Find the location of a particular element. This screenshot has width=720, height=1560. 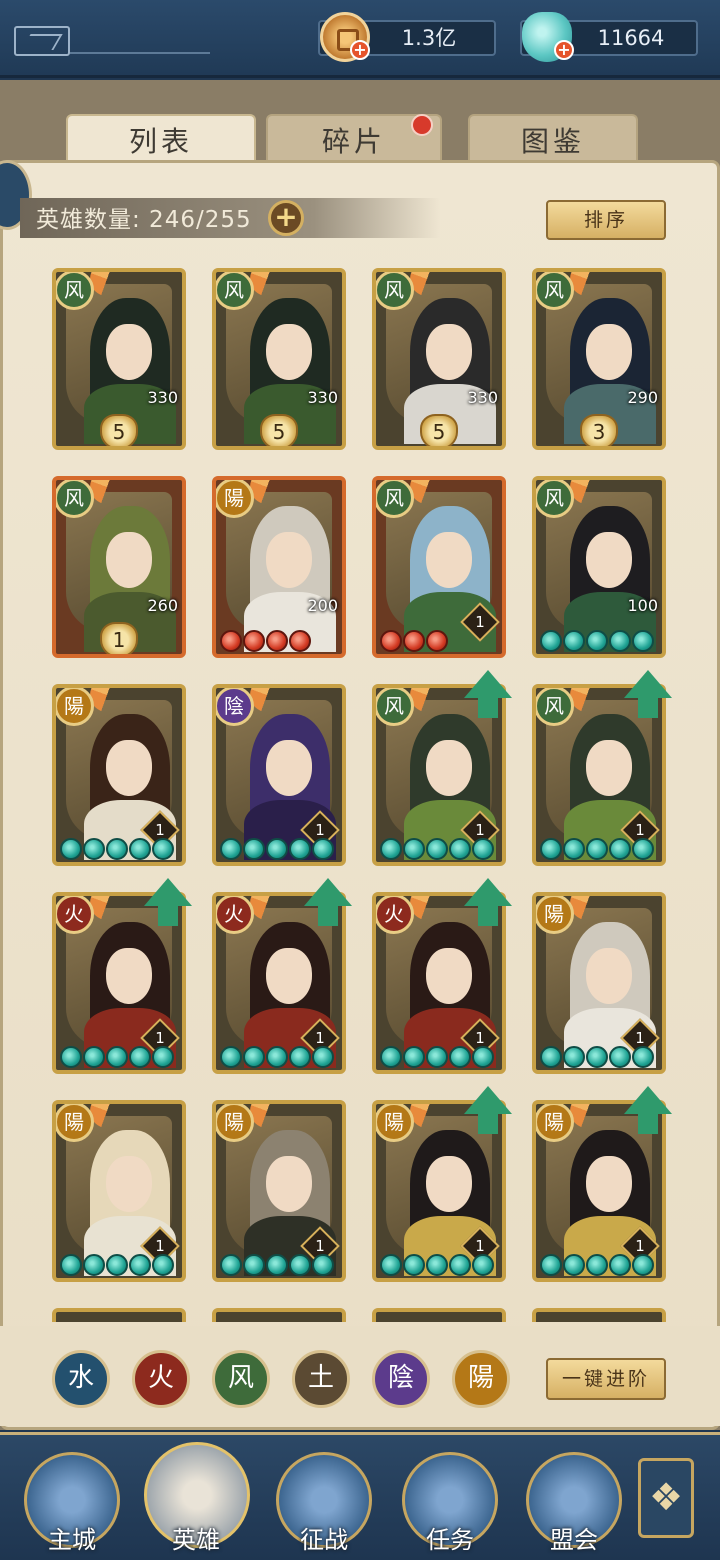

element-filter-button: 陰 is located at coordinates (401, 1379).